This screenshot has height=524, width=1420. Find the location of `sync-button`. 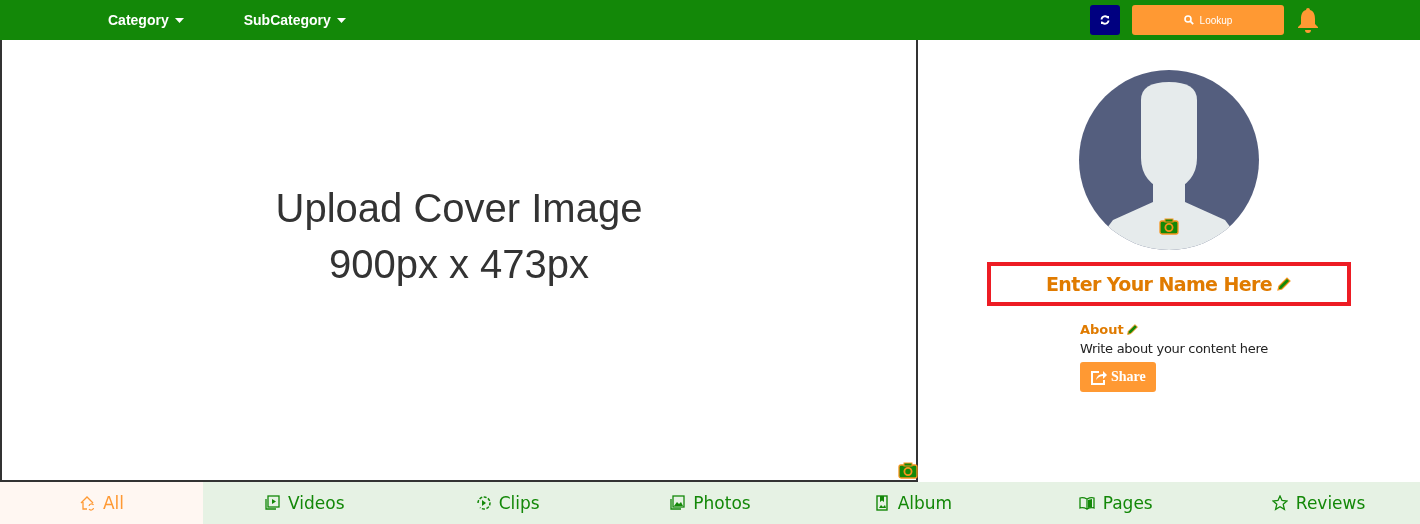

sync-button is located at coordinates (1105, 20).